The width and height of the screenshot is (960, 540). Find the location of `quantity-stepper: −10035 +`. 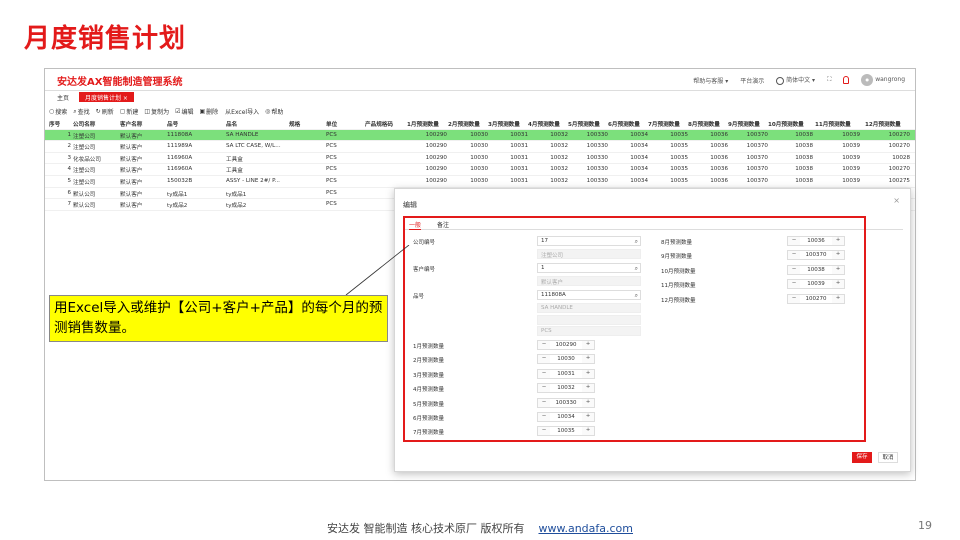

quantity-stepper: −10035 + is located at coordinates (566, 431).